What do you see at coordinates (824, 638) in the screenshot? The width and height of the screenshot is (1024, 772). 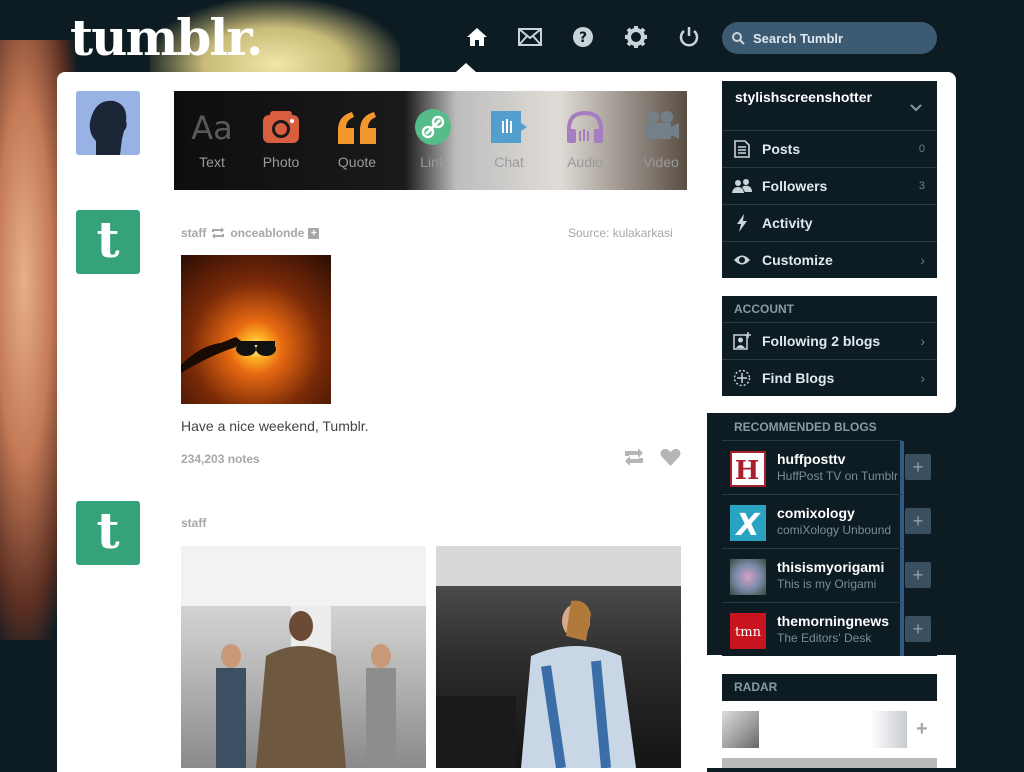 I see `recommended-blog-desc: The Editors' Desk` at bounding box center [824, 638].